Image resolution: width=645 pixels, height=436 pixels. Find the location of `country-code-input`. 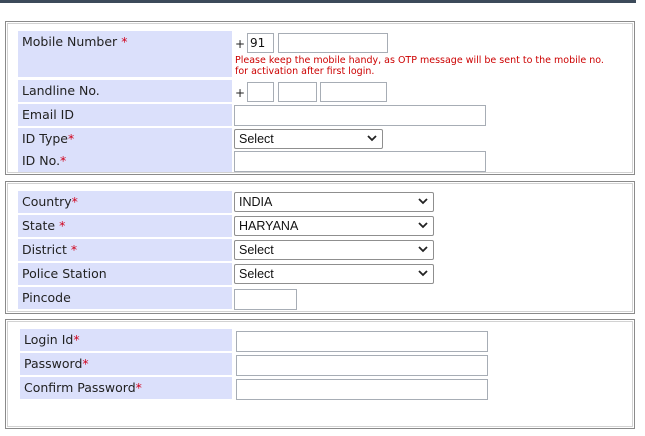

country-code-input is located at coordinates (260, 43).